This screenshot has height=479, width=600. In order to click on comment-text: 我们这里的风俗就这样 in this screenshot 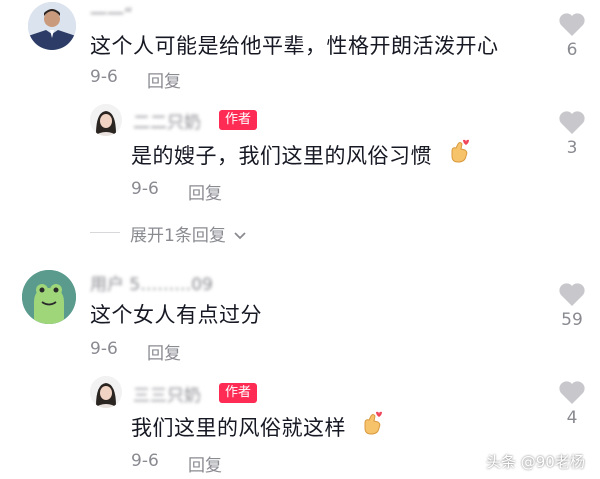, I will do `click(238, 428)`.